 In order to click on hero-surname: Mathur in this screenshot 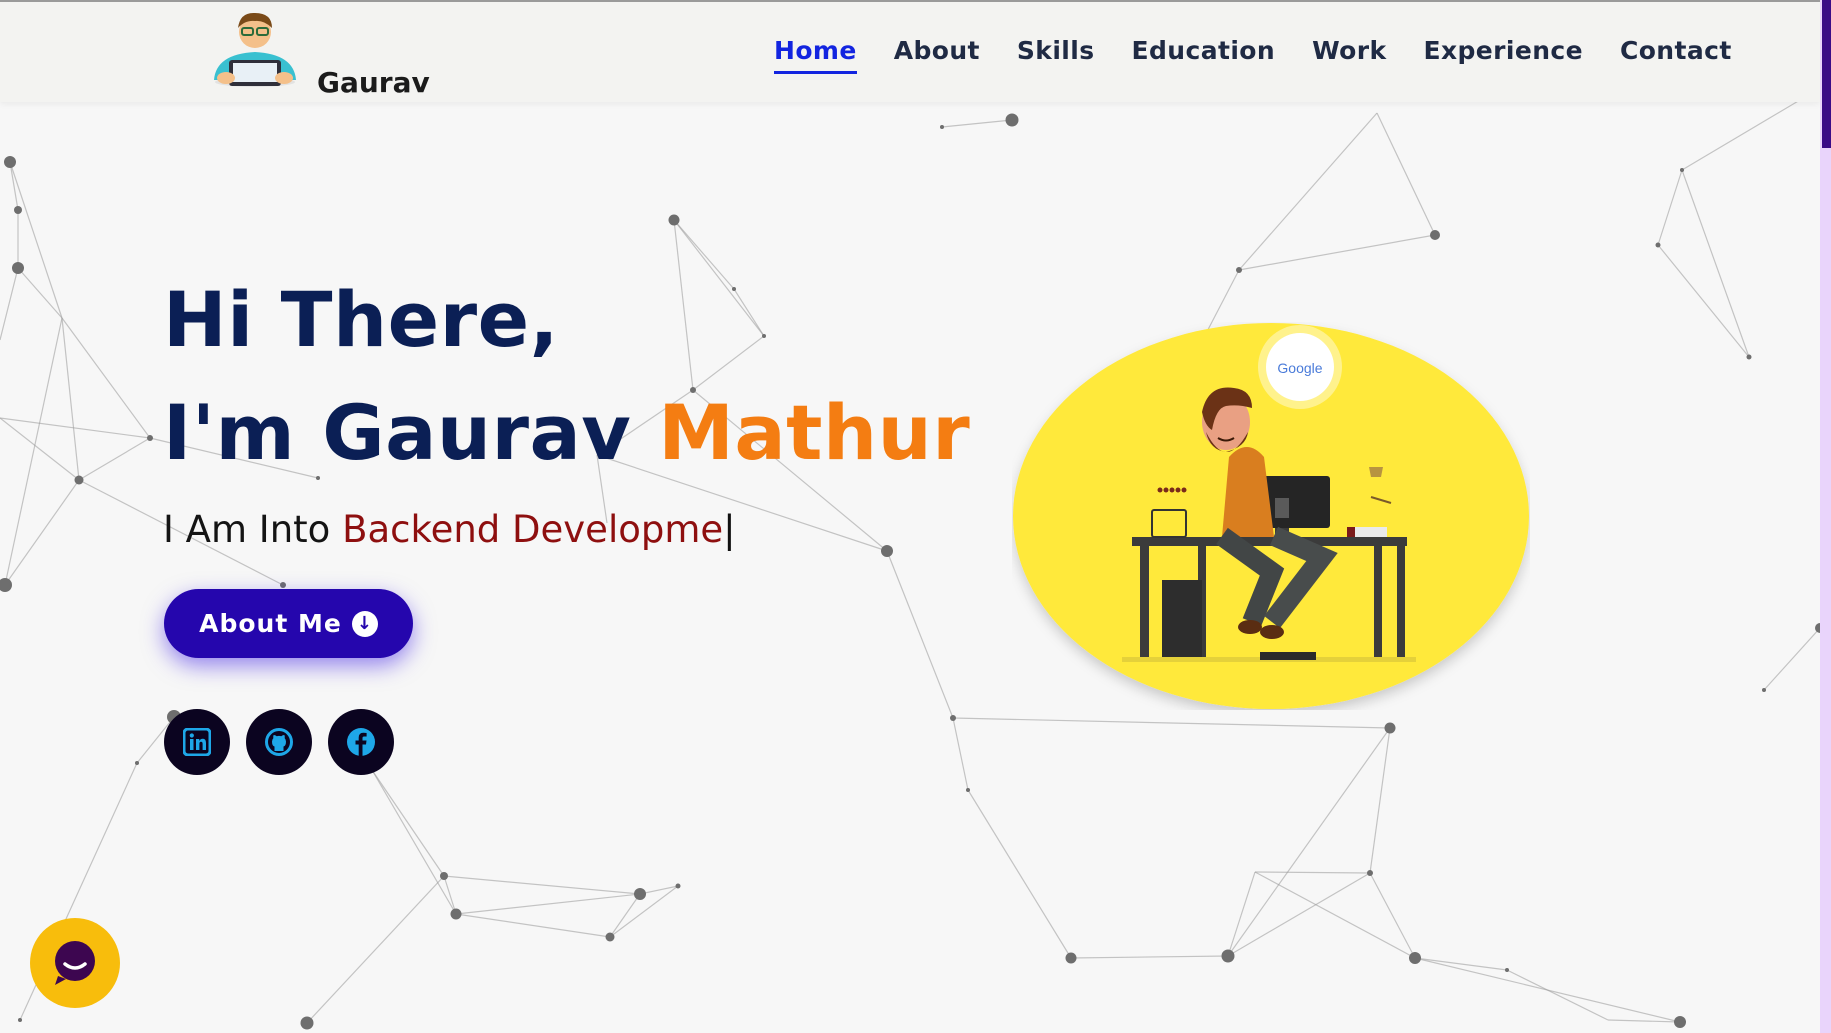, I will do `click(814, 432)`.